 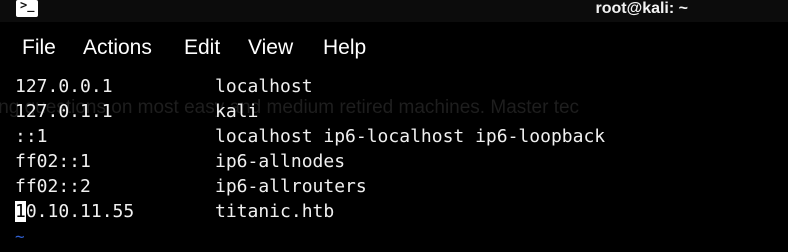 What do you see at coordinates (275, 211) in the screenshot?
I see `host-names: titanic.htb` at bounding box center [275, 211].